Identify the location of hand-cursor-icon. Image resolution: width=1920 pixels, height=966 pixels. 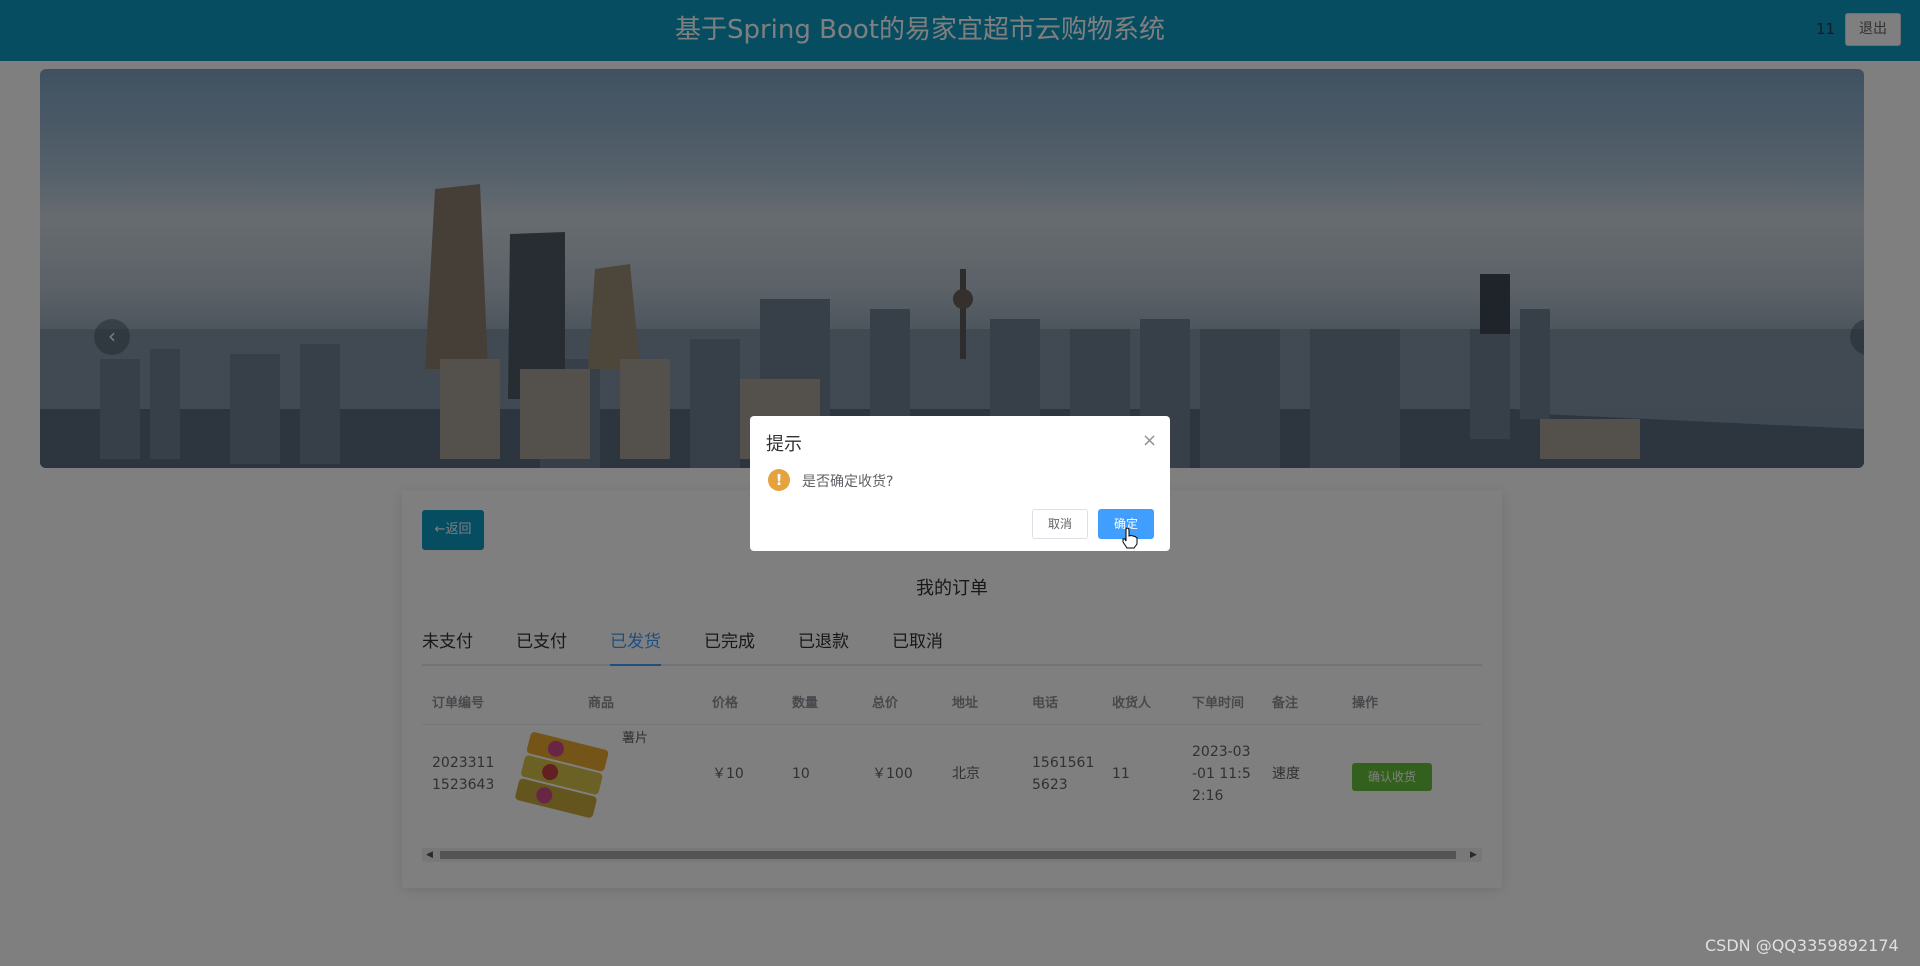
(1130, 538).